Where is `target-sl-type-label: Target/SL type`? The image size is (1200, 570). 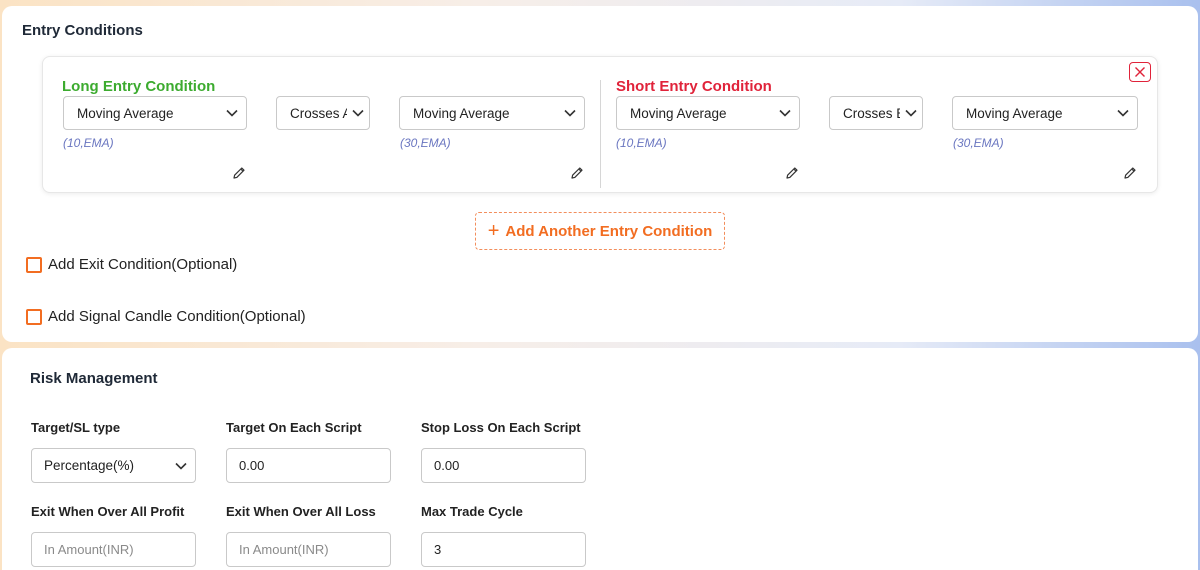
target-sl-type-label: Target/SL type is located at coordinates (76, 427).